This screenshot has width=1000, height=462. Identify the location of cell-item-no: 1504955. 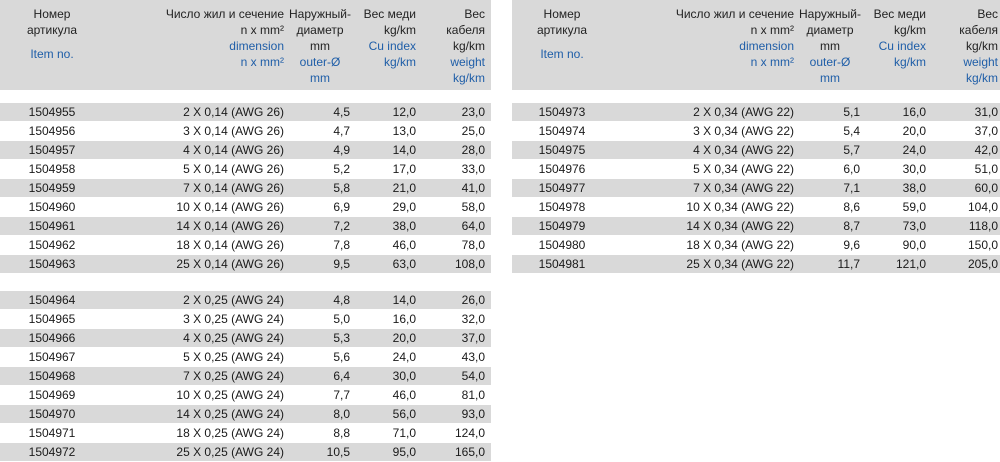
(52, 112).